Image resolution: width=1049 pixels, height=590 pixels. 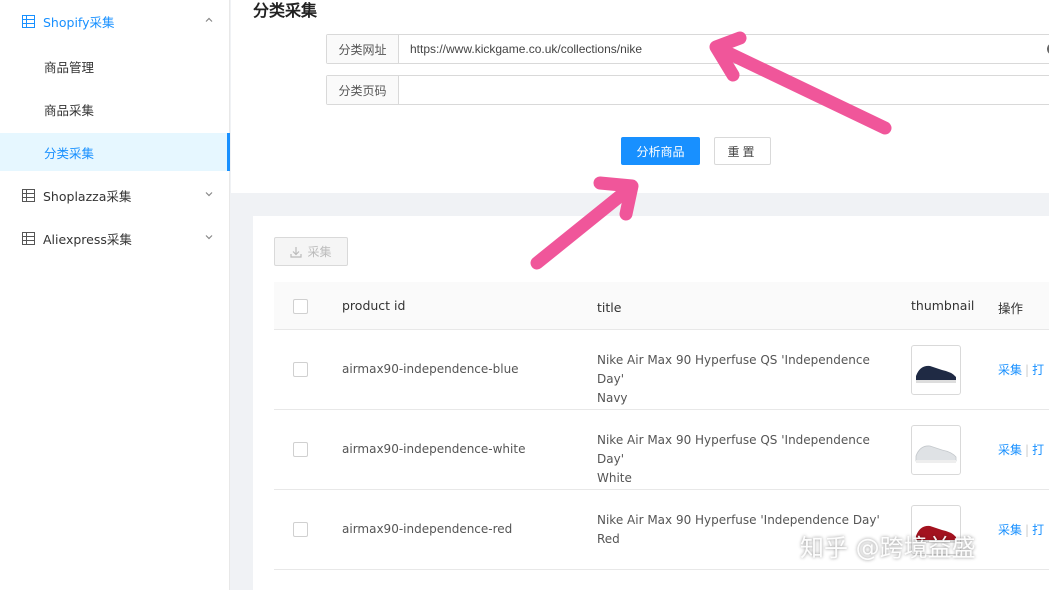 I want to click on category-page-field: 分类页码, so click(x=687, y=90).